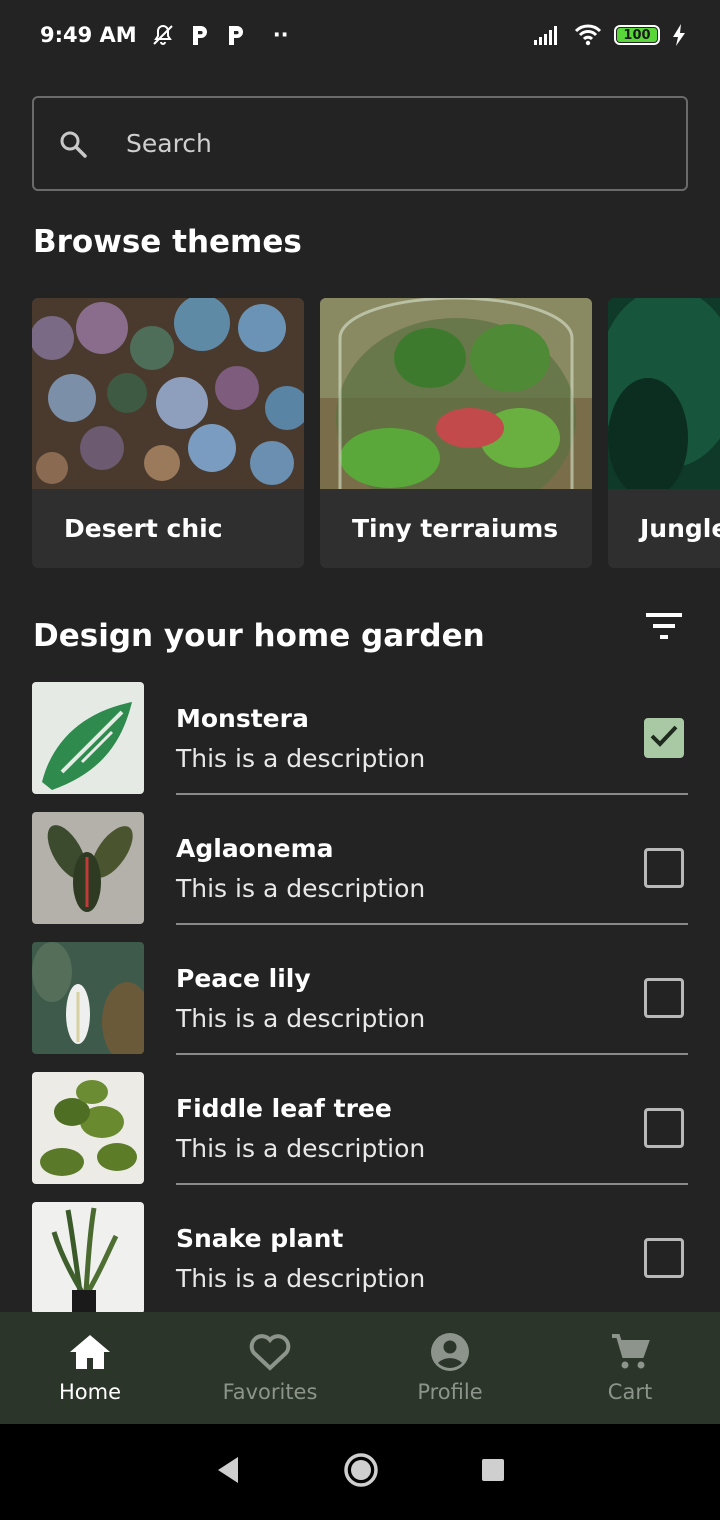  I want to click on wifi-icon, so click(588, 35).